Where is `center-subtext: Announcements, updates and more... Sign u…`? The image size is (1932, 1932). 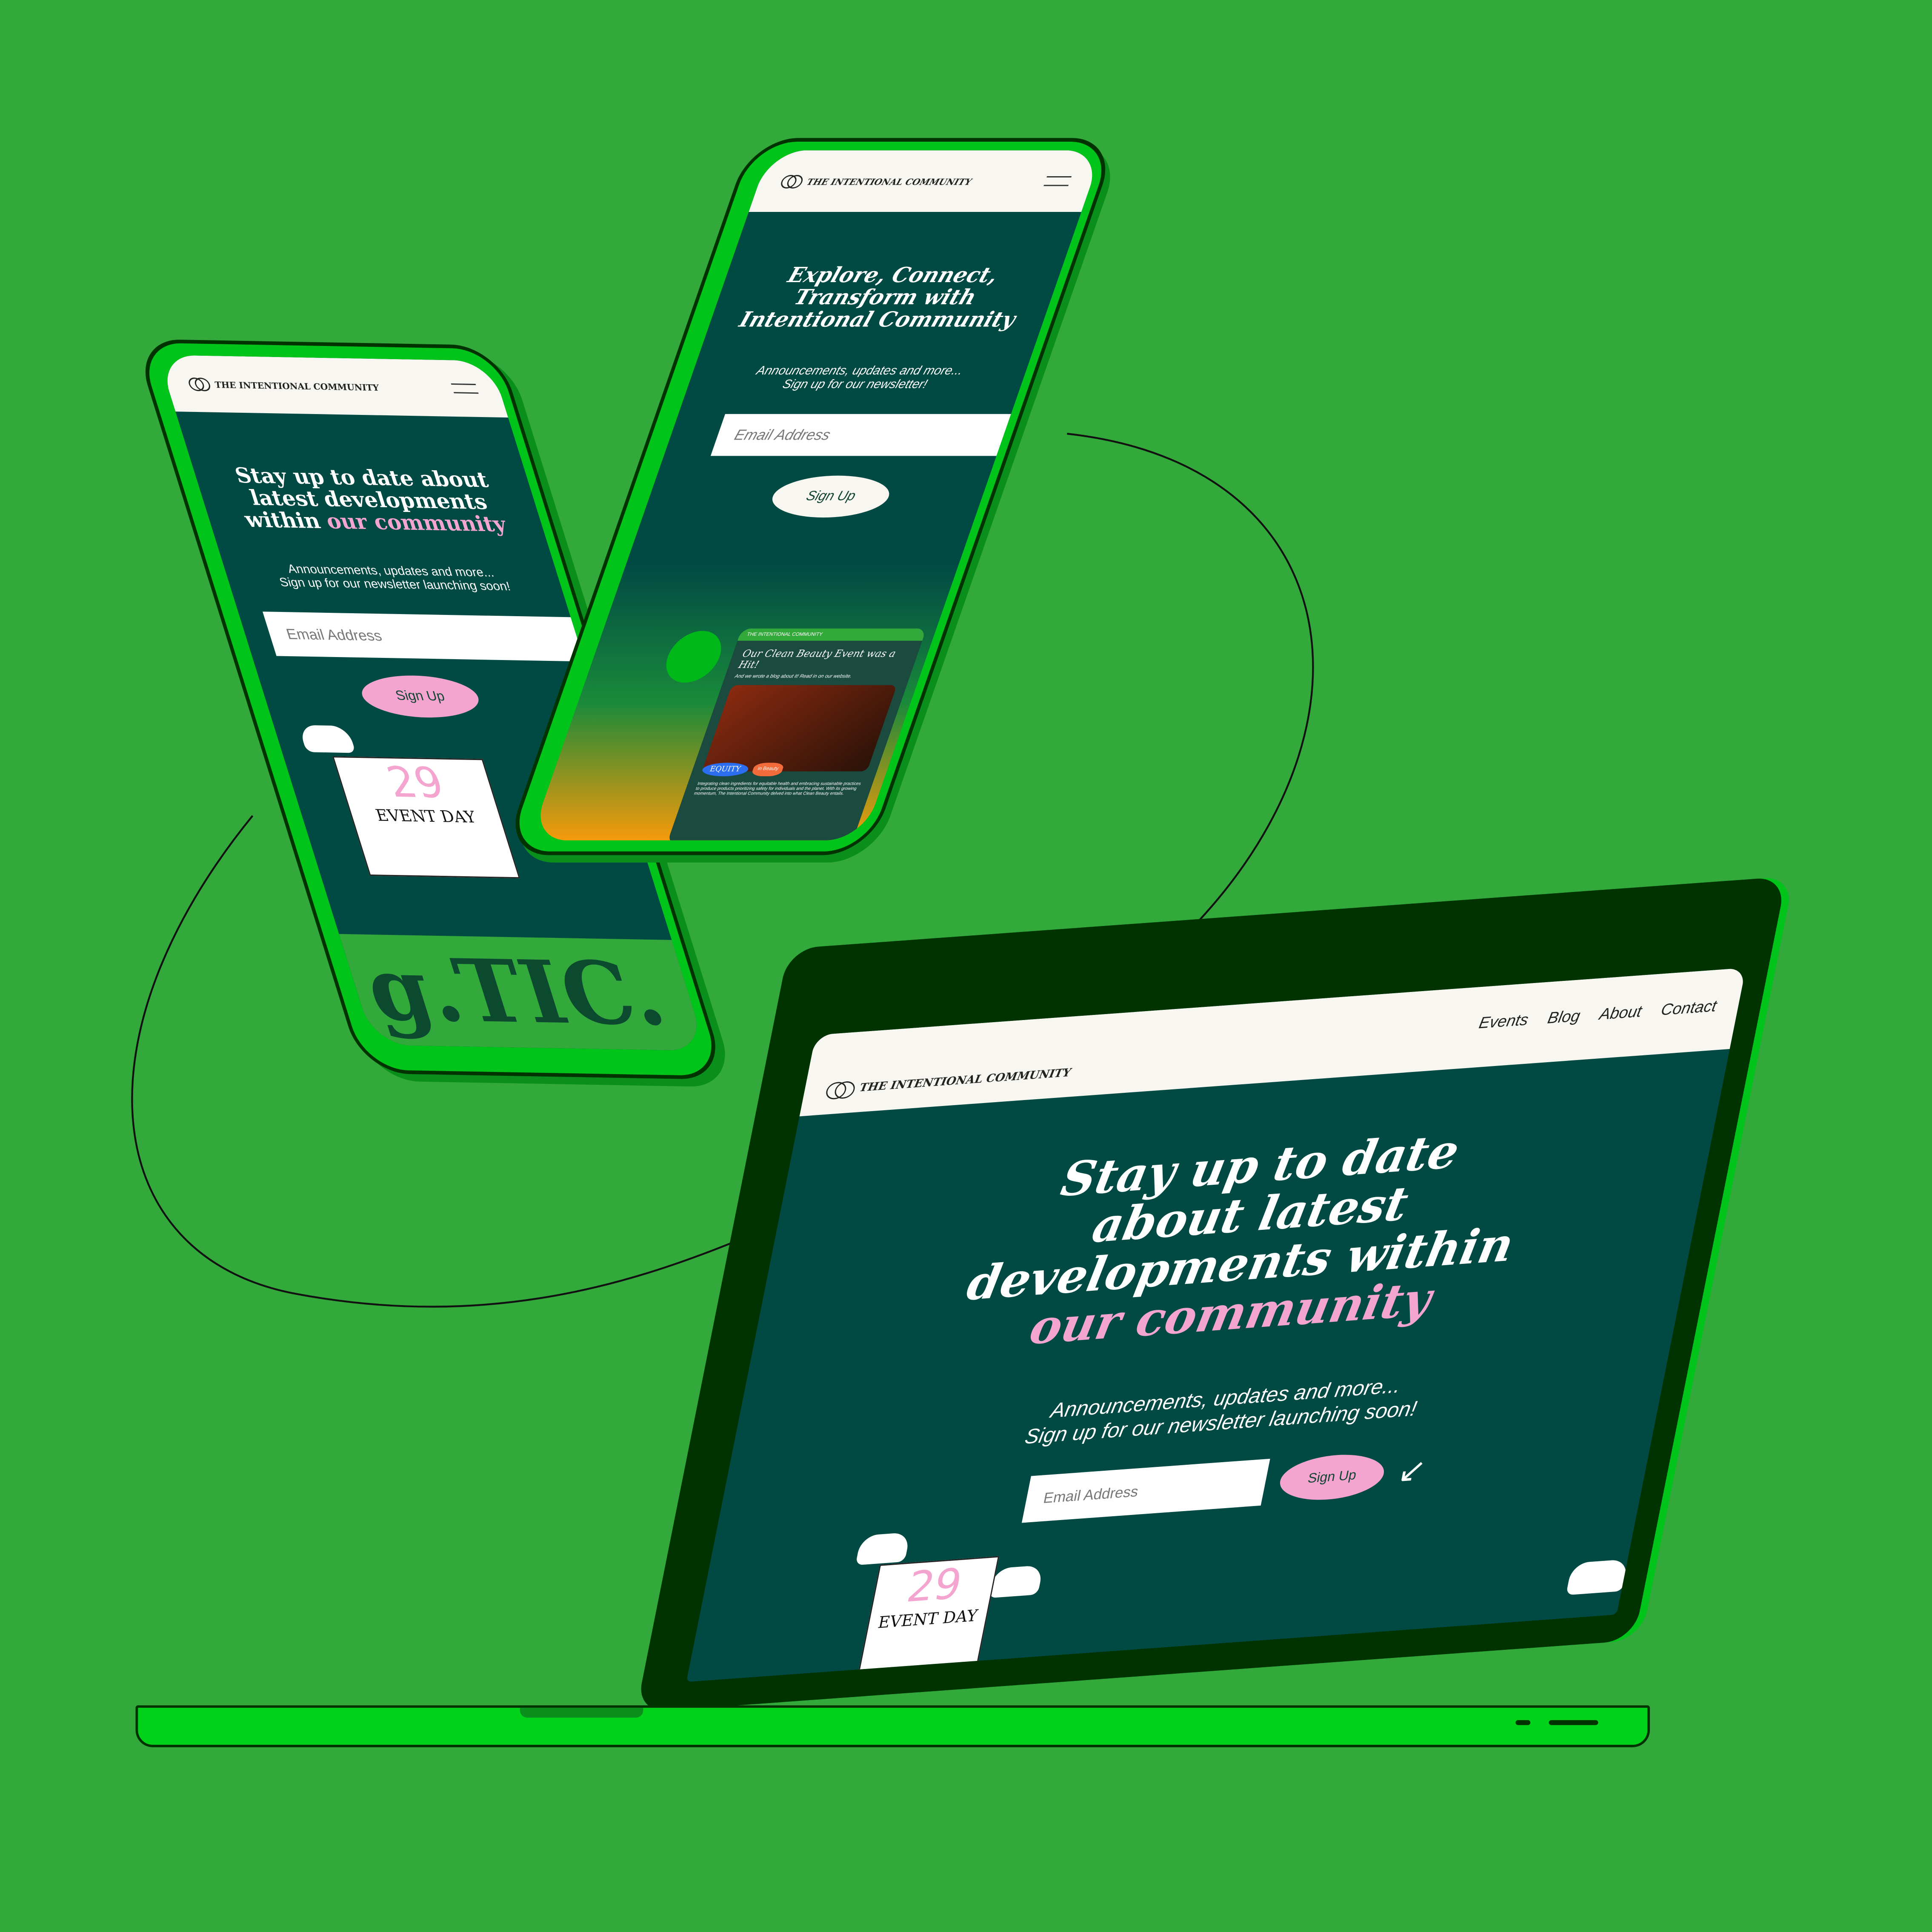
center-subtext: Announcements, updates and more... Sign u… is located at coordinates (860, 378).